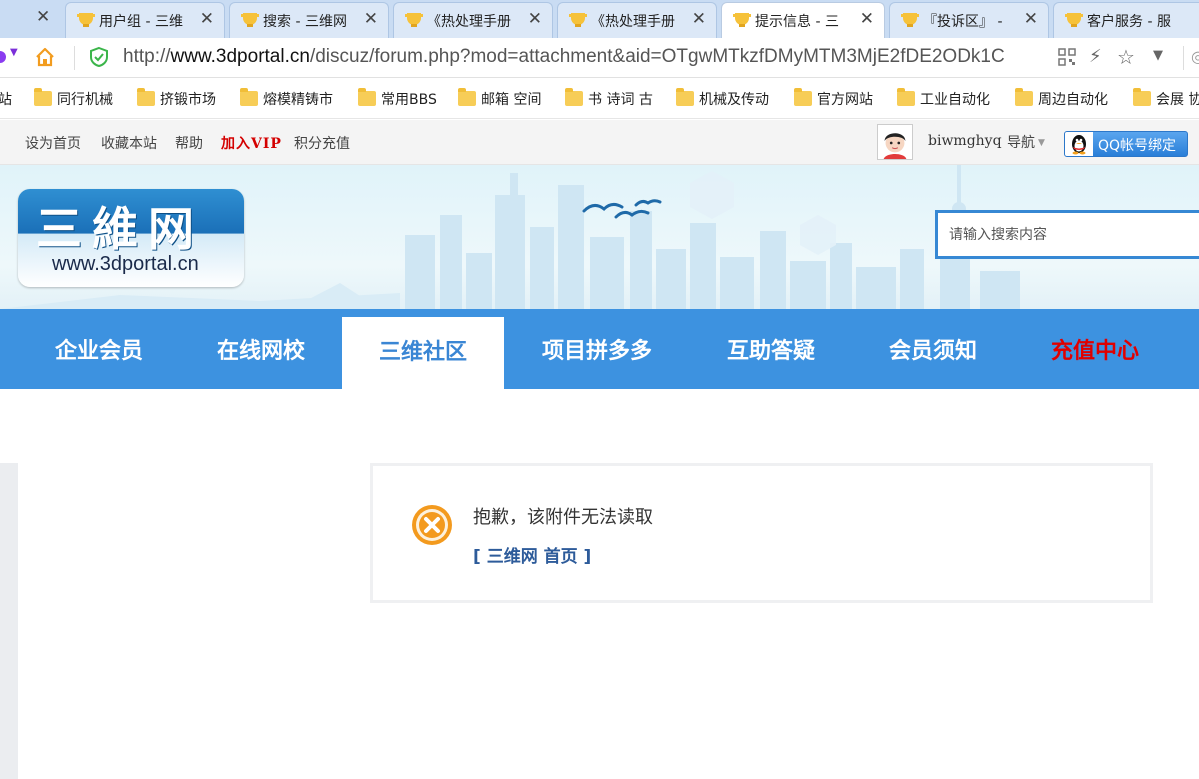  I want to click on qr-code-icon, so click(1067, 57).